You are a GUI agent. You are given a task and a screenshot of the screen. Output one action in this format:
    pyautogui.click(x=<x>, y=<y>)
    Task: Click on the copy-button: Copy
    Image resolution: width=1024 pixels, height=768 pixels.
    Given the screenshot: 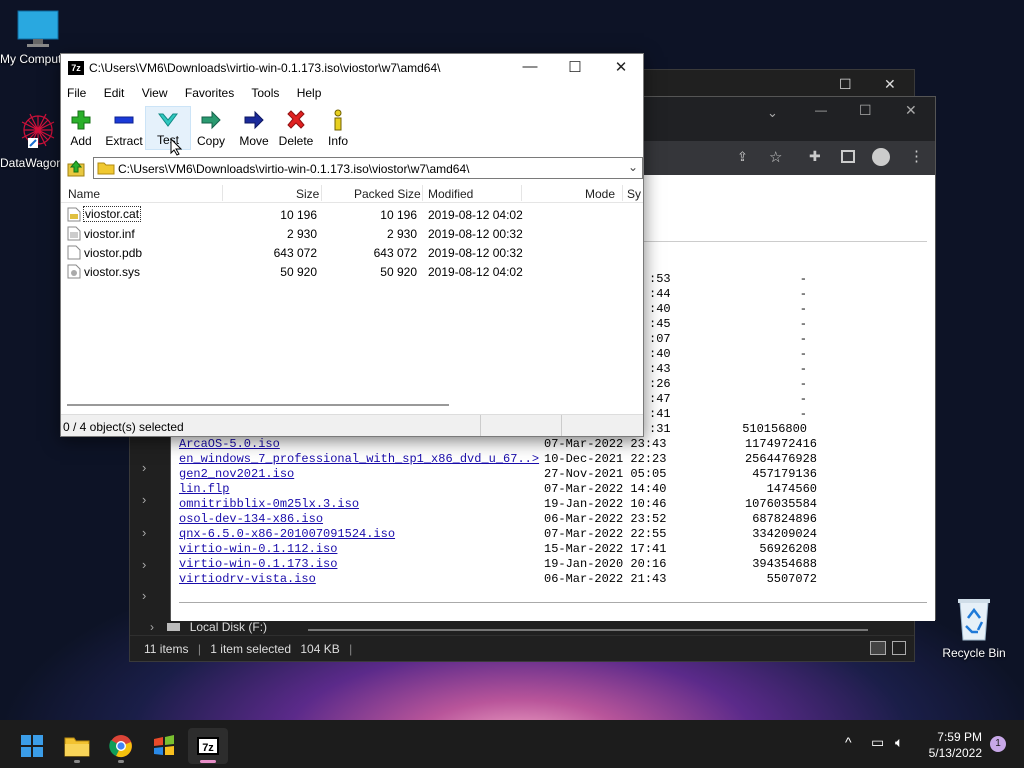 What is the action you would take?
    pyautogui.click(x=211, y=128)
    